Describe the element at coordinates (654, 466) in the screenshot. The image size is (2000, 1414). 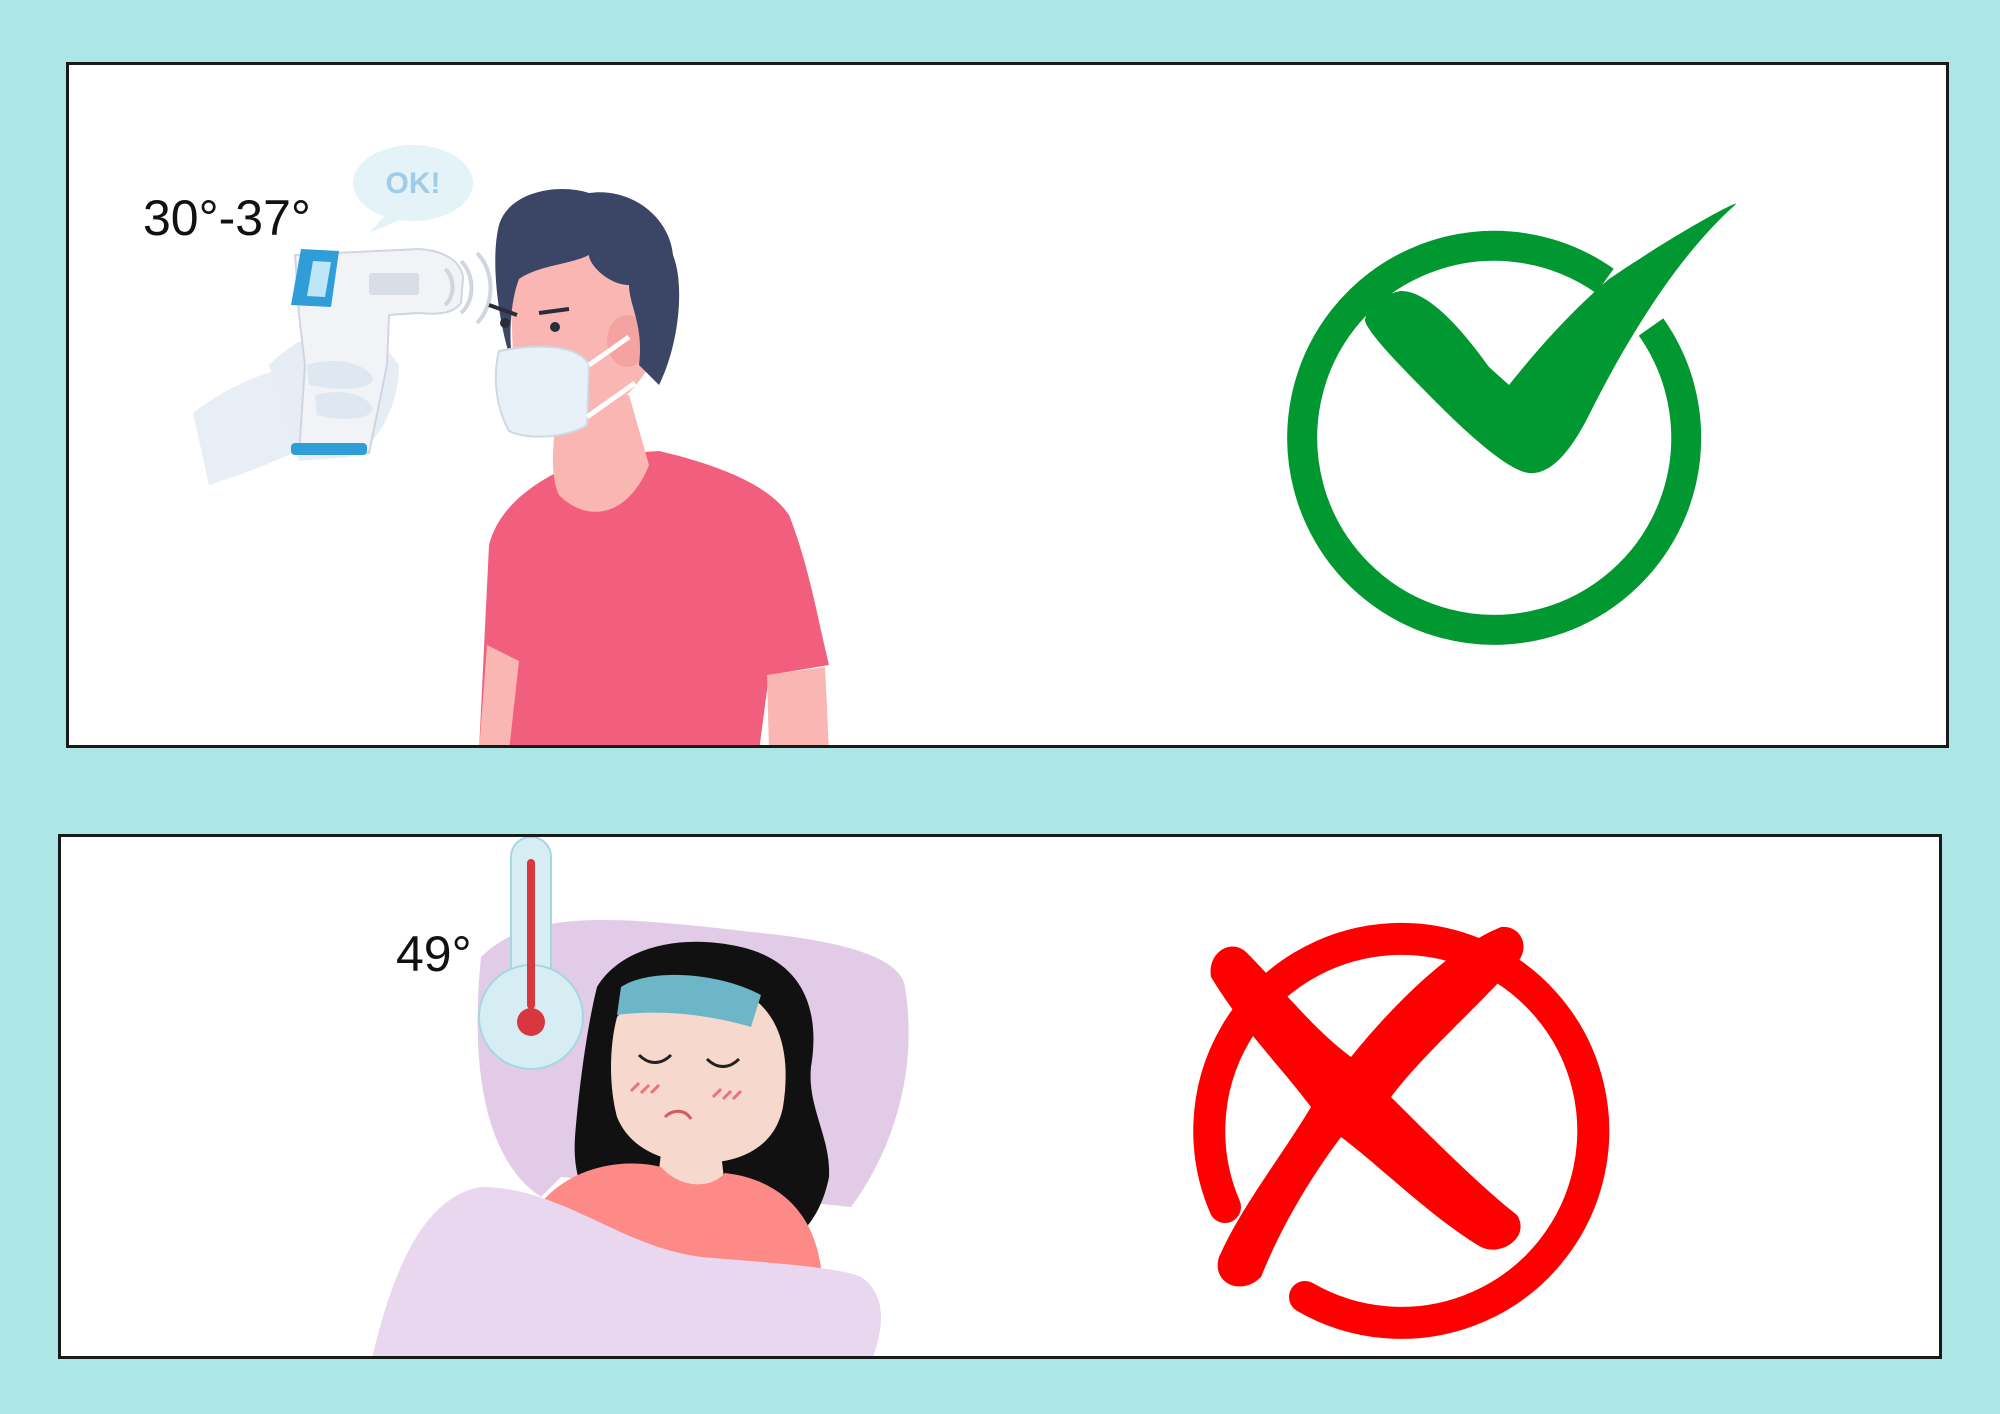
I see `man-figure` at that location.